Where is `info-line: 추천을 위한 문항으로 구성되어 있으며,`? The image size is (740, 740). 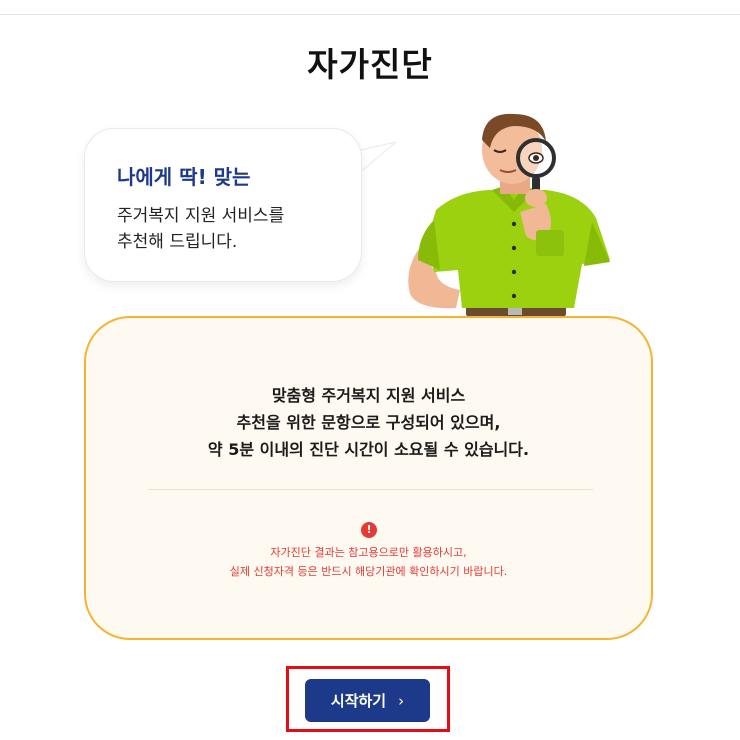
info-line: 추천을 위한 문항으로 구성되어 있으며, is located at coordinates (368, 422).